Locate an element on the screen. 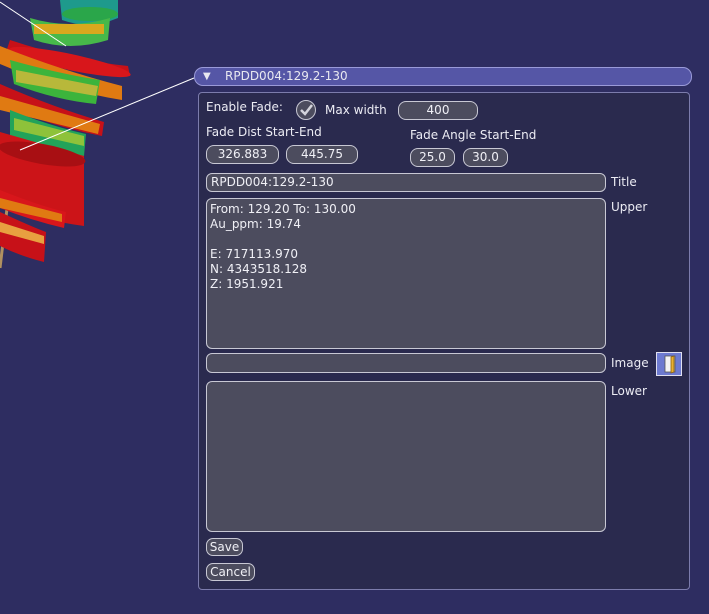 The image size is (709, 614). title-input: RPDD004:129.2-130 is located at coordinates (406, 182).